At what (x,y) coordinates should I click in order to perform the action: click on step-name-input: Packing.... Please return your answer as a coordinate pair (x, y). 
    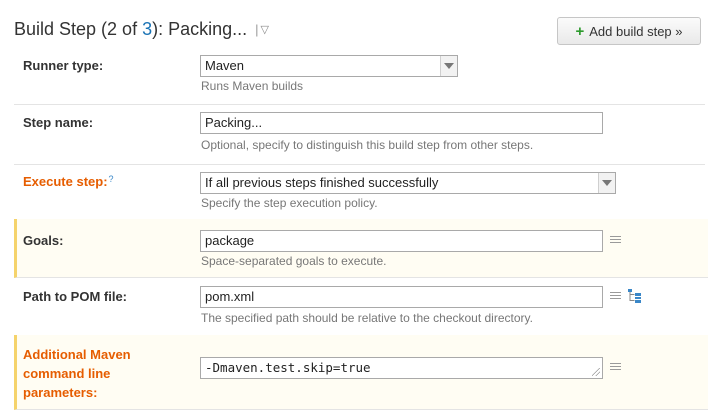
    Looking at the image, I should click on (401, 123).